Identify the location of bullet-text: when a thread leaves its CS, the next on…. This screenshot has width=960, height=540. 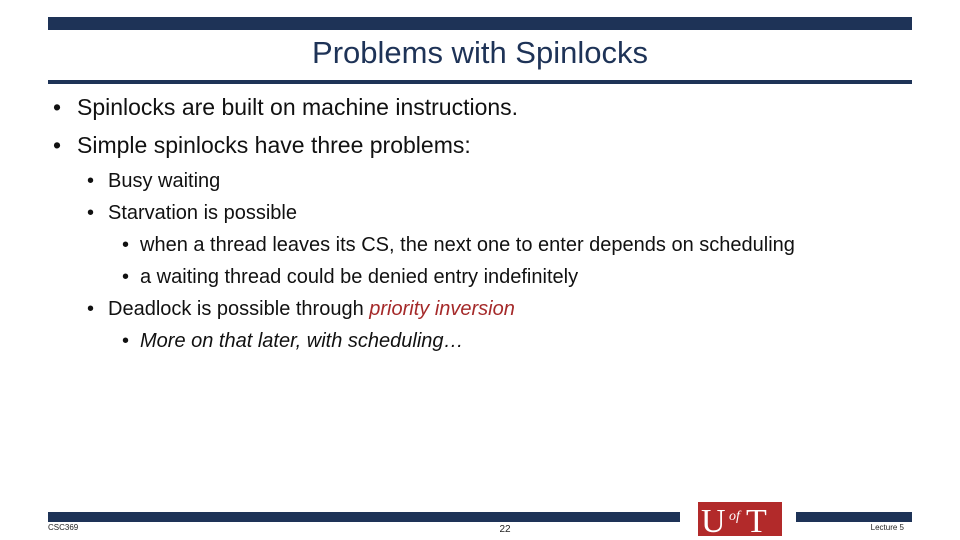
(467, 245).